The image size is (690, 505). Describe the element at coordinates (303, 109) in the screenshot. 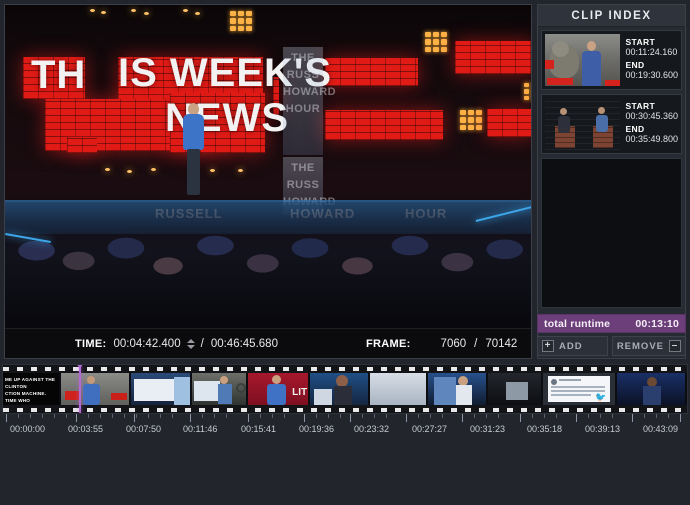

I see `side-led-line: HOUR` at that location.